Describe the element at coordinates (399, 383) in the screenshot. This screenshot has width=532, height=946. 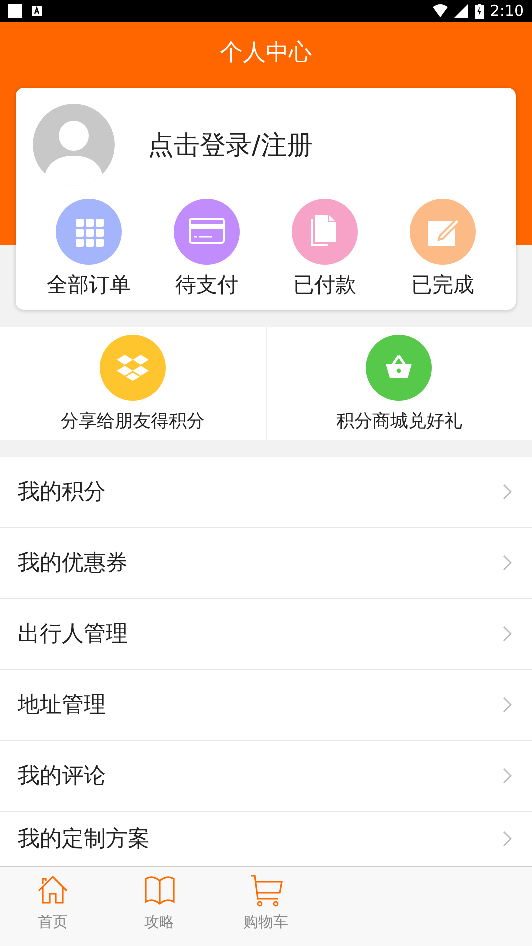
I see `reward-item: 积分商城兑好礼` at that location.